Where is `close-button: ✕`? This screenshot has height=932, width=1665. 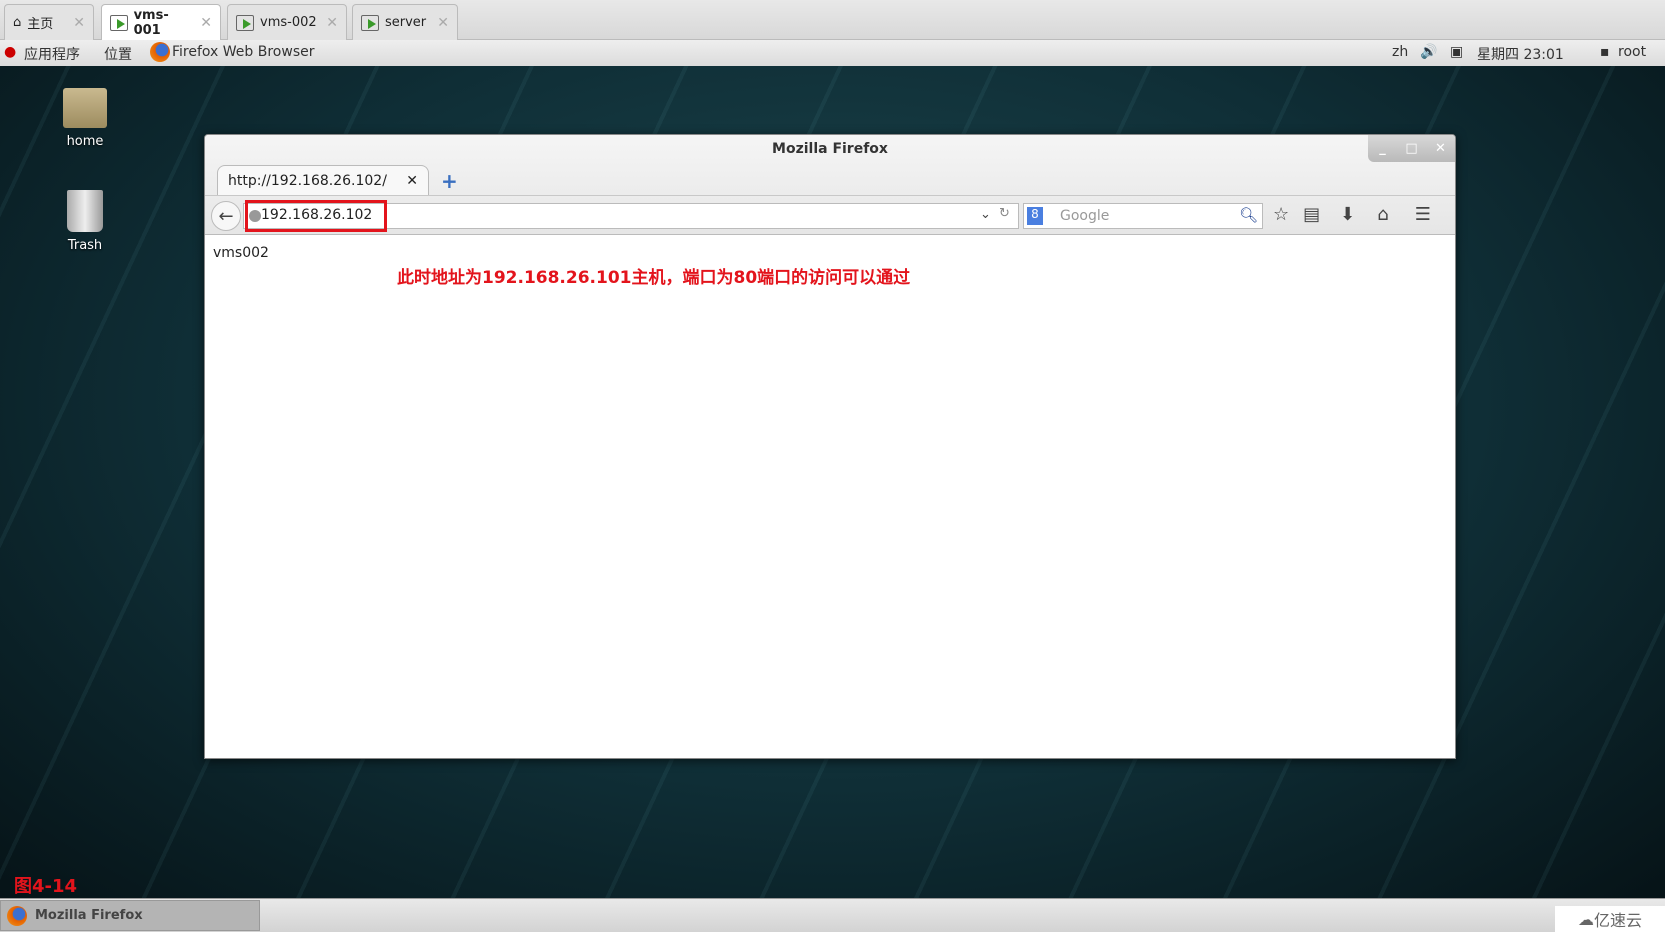 close-button: ✕ is located at coordinates (1440, 148).